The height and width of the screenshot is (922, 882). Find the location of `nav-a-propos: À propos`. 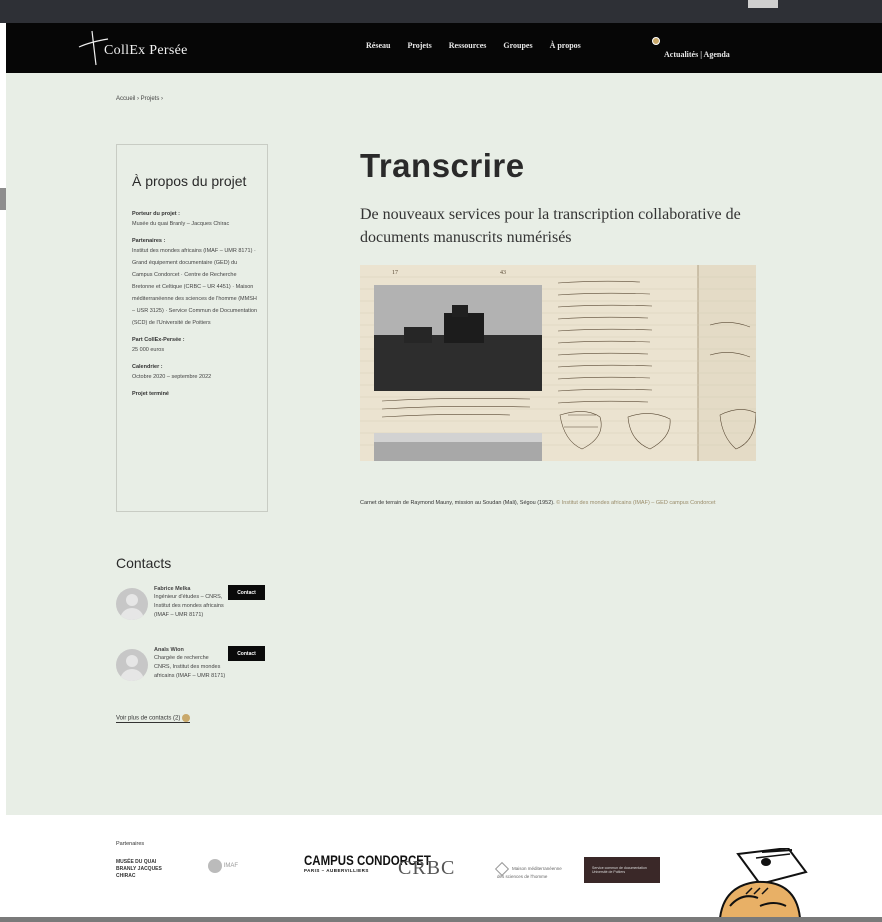

nav-a-propos: À propos is located at coordinates (565, 49).